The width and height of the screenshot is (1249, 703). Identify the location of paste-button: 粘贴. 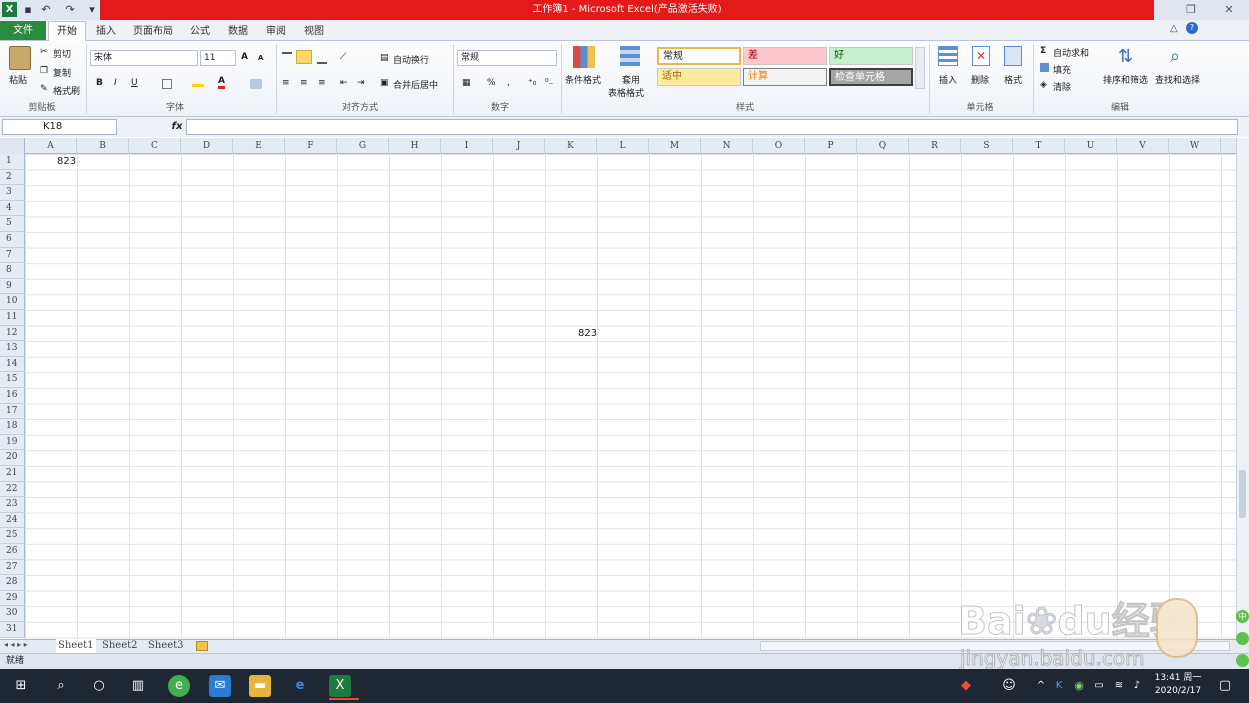
(18, 79).